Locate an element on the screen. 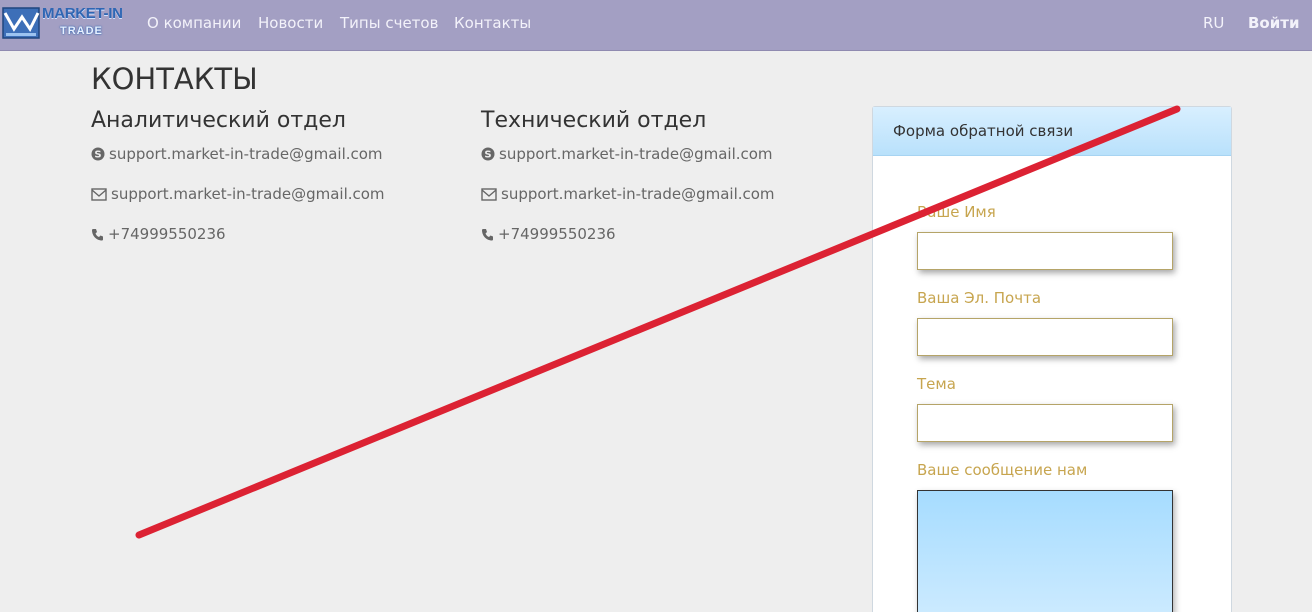 Image resolution: width=1312 pixels, height=612 pixels. login-link: Войти is located at coordinates (1273, 23).